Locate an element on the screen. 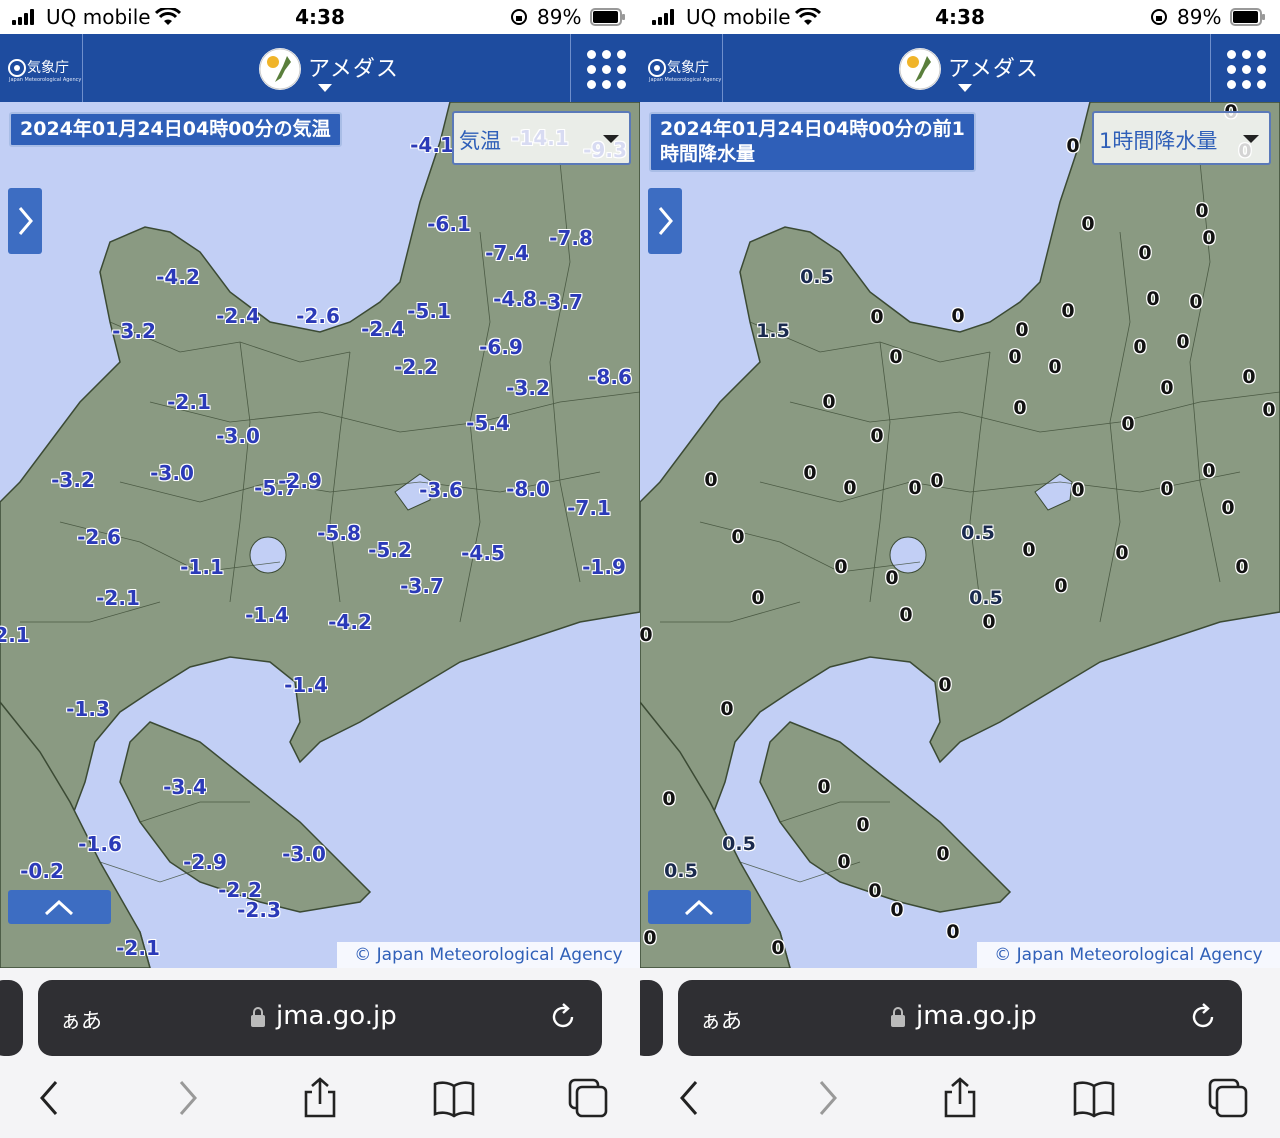 The height and width of the screenshot is (1138, 1280). observation-value: -2.4 is located at coordinates (383, 329).